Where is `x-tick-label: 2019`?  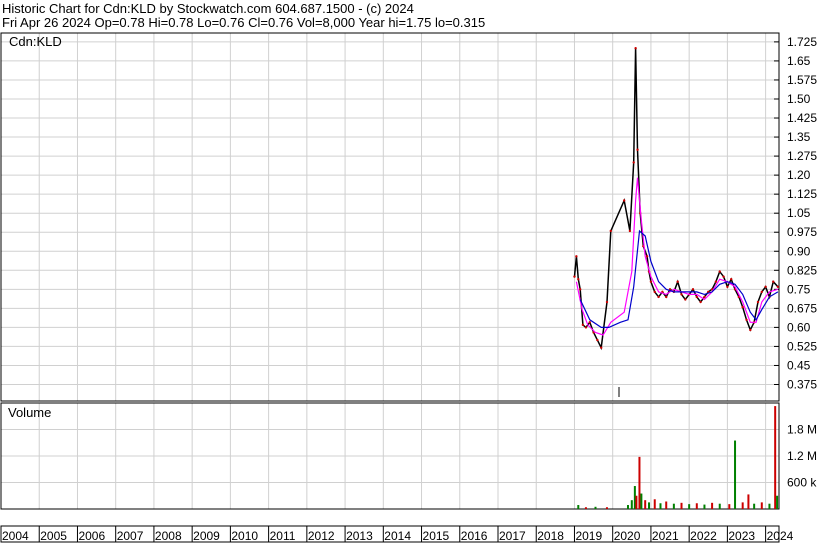 x-tick-label: 2019 is located at coordinates (588, 536).